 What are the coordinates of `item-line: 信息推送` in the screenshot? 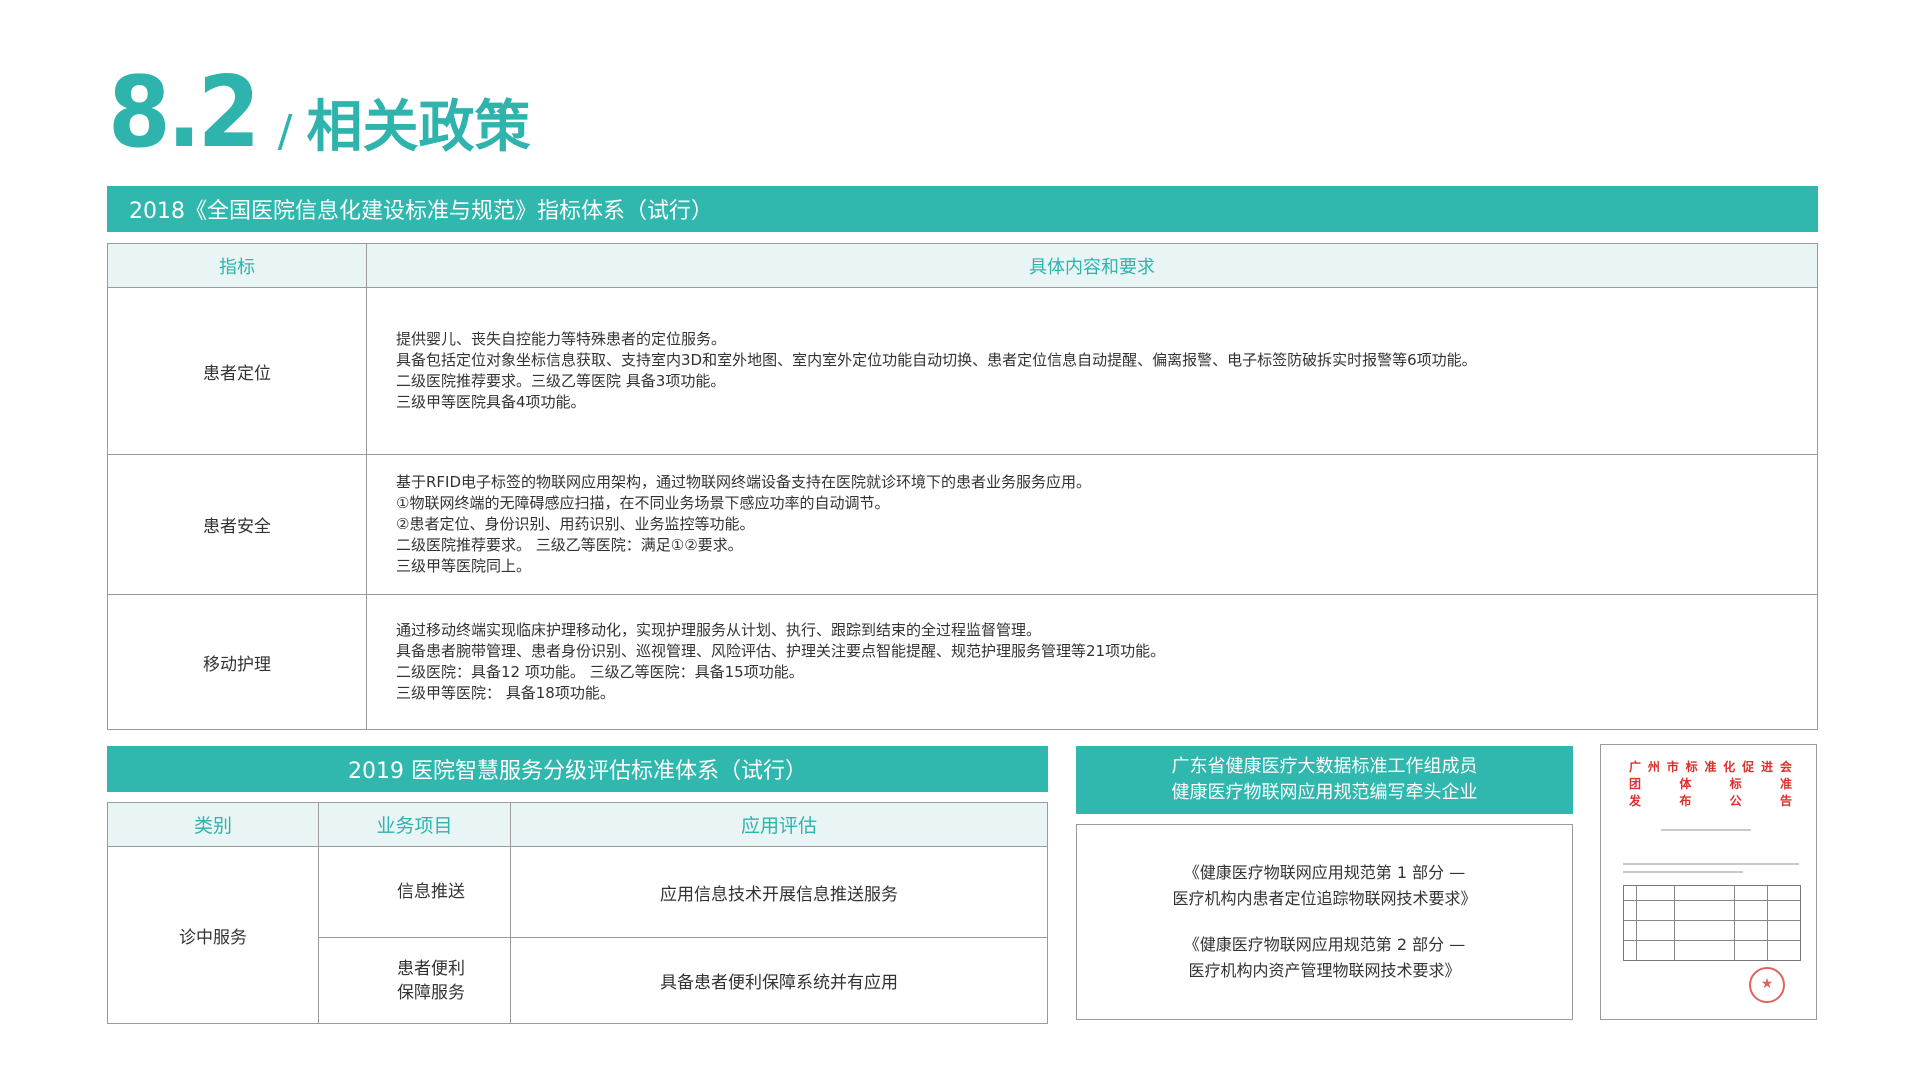 It's located at (431, 892).